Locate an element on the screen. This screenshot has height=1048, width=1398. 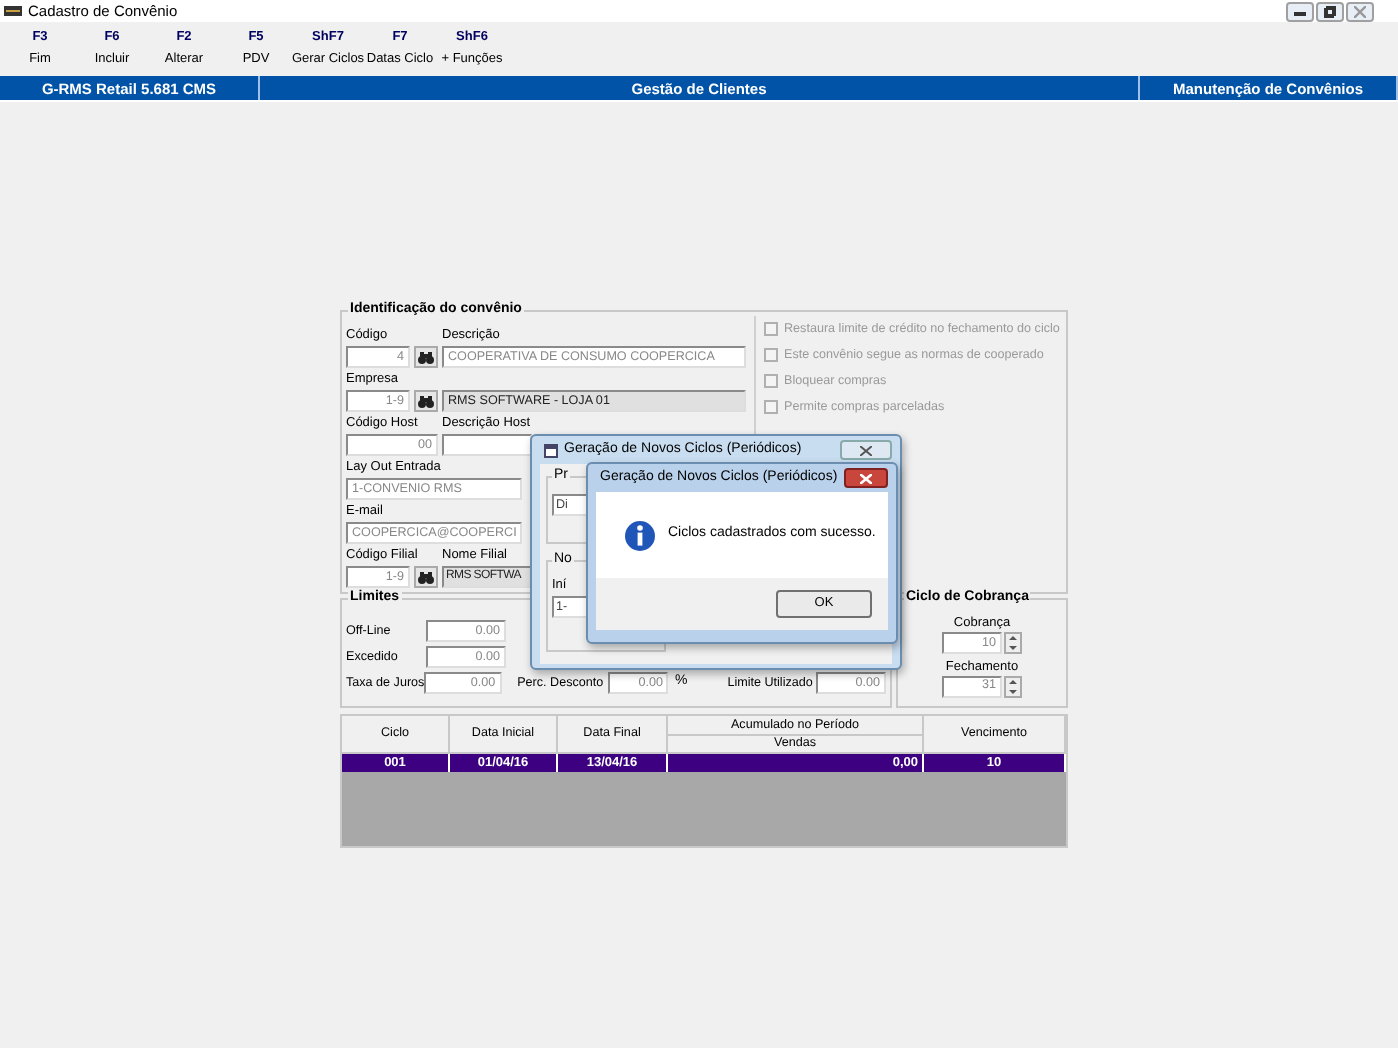
app-icon is located at coordinates (13, 11).